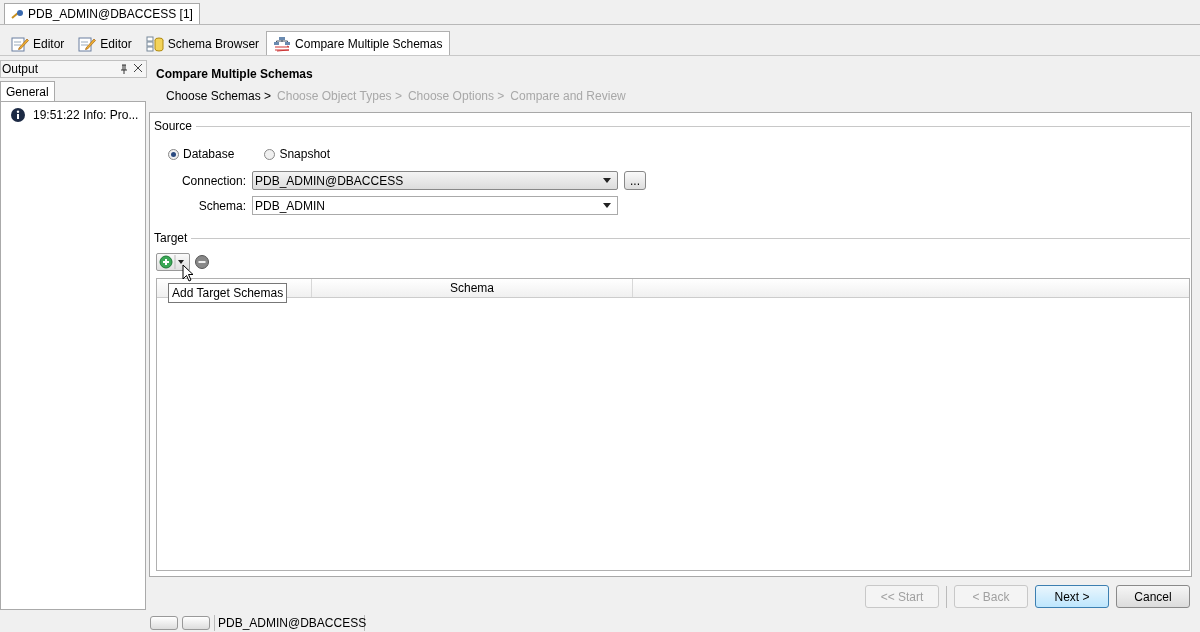  I want to click on tooltip: Add Target Schemas, so click(228, 293).